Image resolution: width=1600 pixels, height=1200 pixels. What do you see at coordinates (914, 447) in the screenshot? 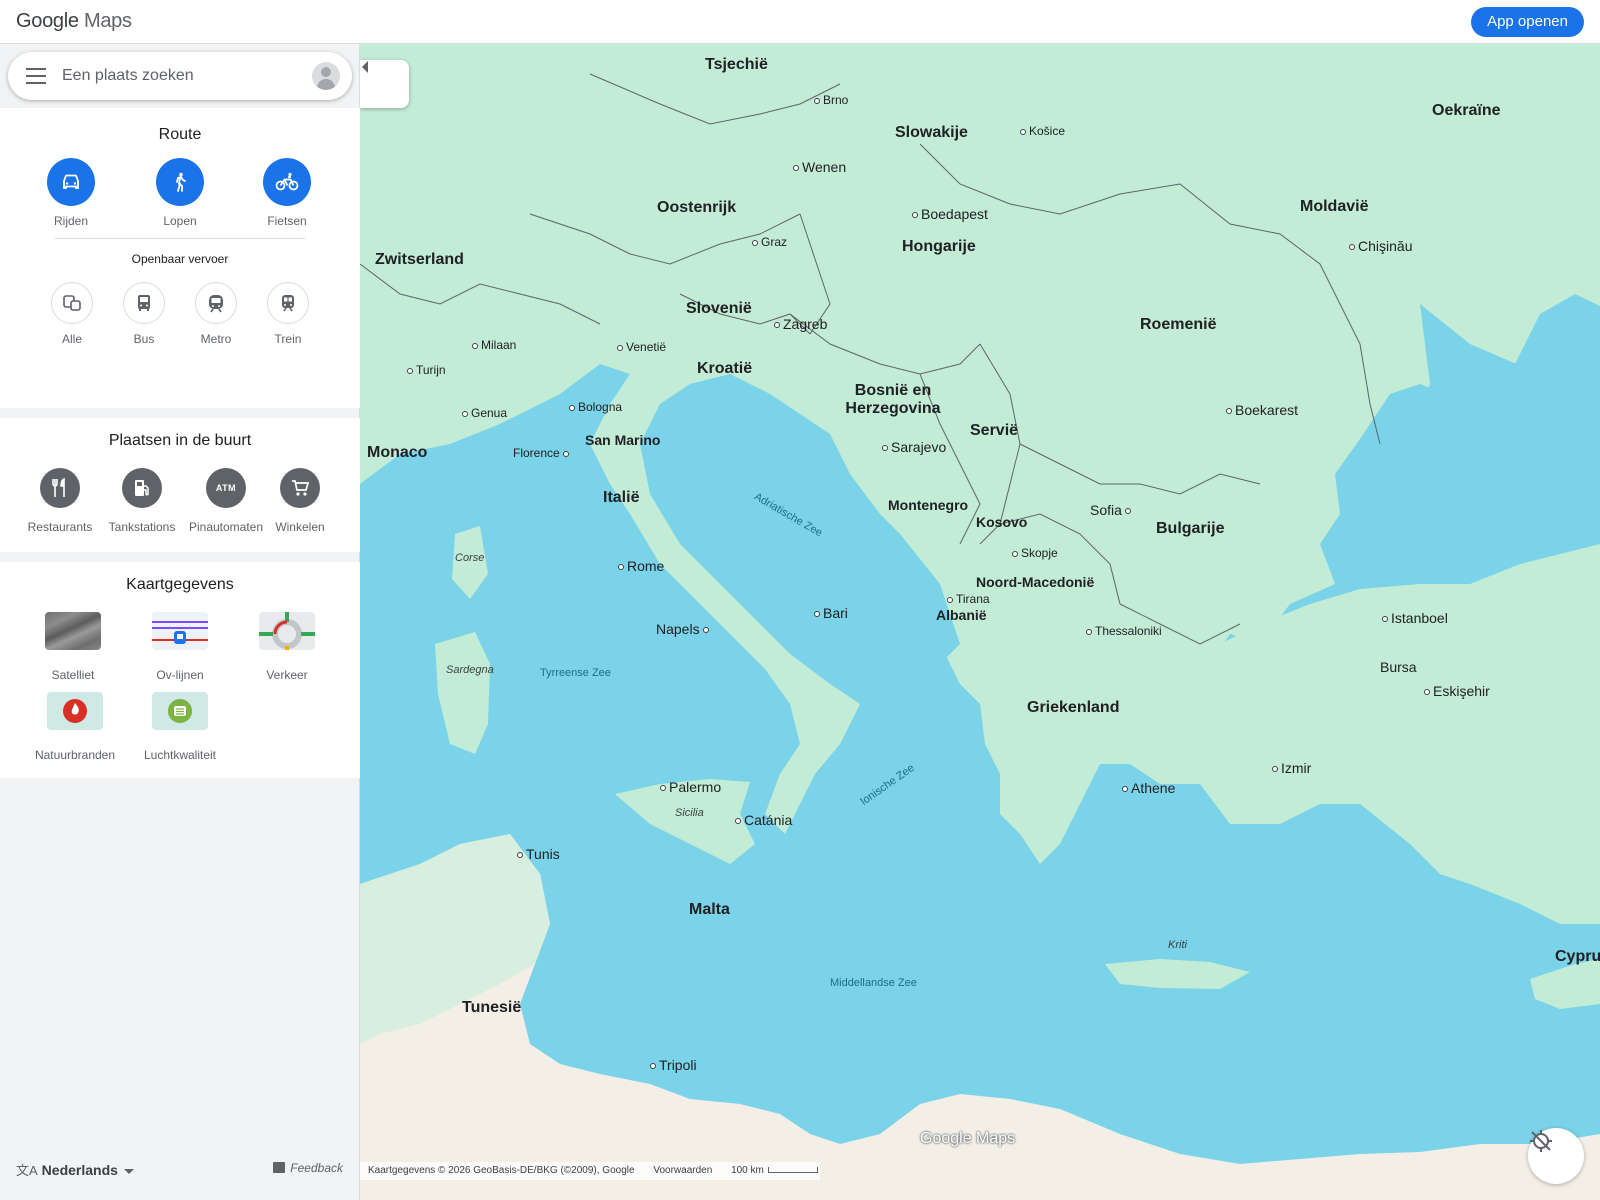
I see `map-label-city: Sarajevo` at bounding box center [914, 447].